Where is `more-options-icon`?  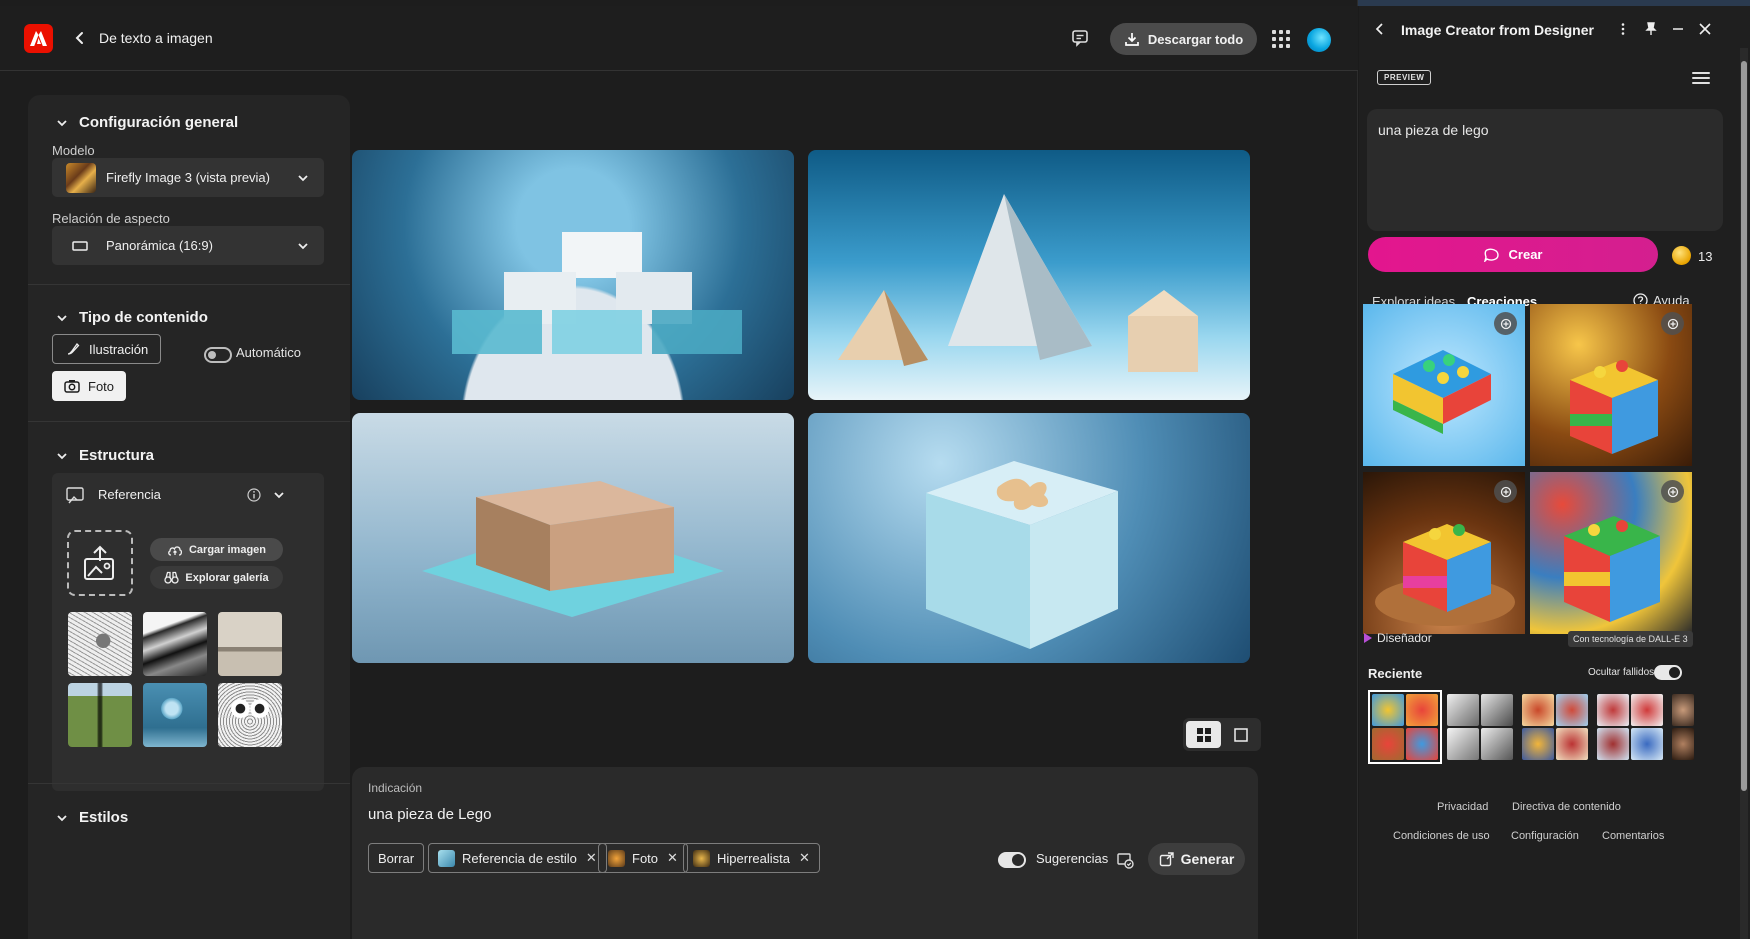 more-options-icon is located at coordinates (1623, 29).